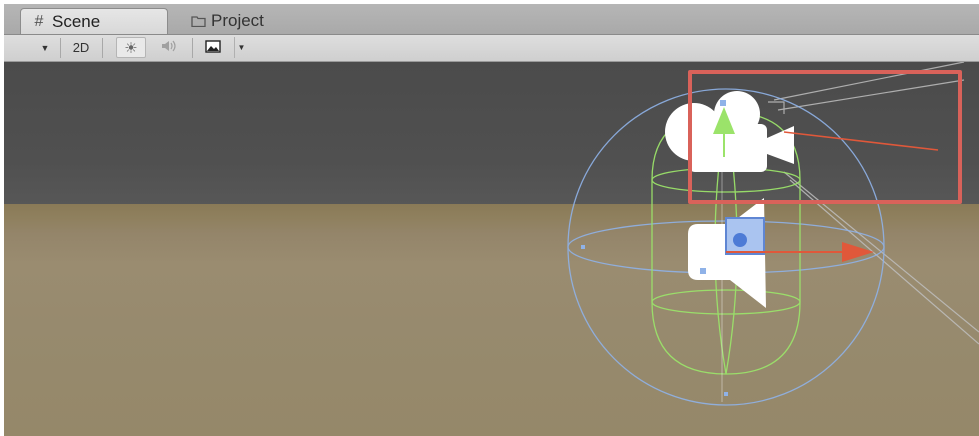 The image size is (979, 436). What do you see at coordinates (76, 21) in the screenshot?
I see `tab-scene-label: Scene` at bounding box center [76, 21].